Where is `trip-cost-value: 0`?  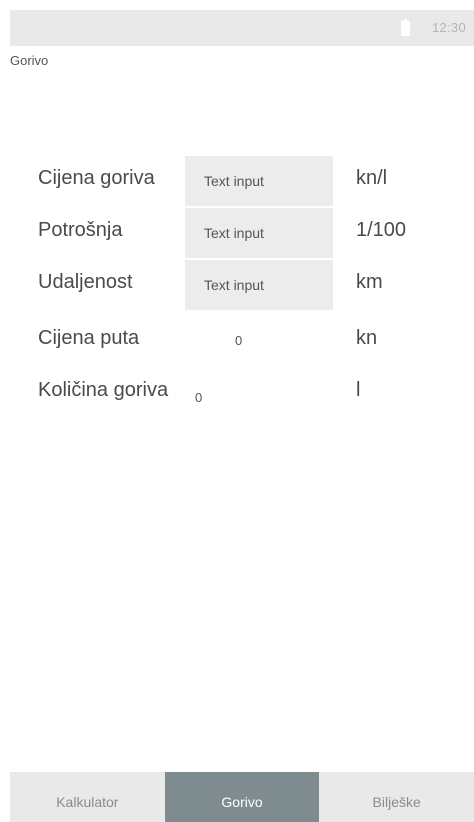 trip-cost-value: 0 is located at coordinates (239, 340).